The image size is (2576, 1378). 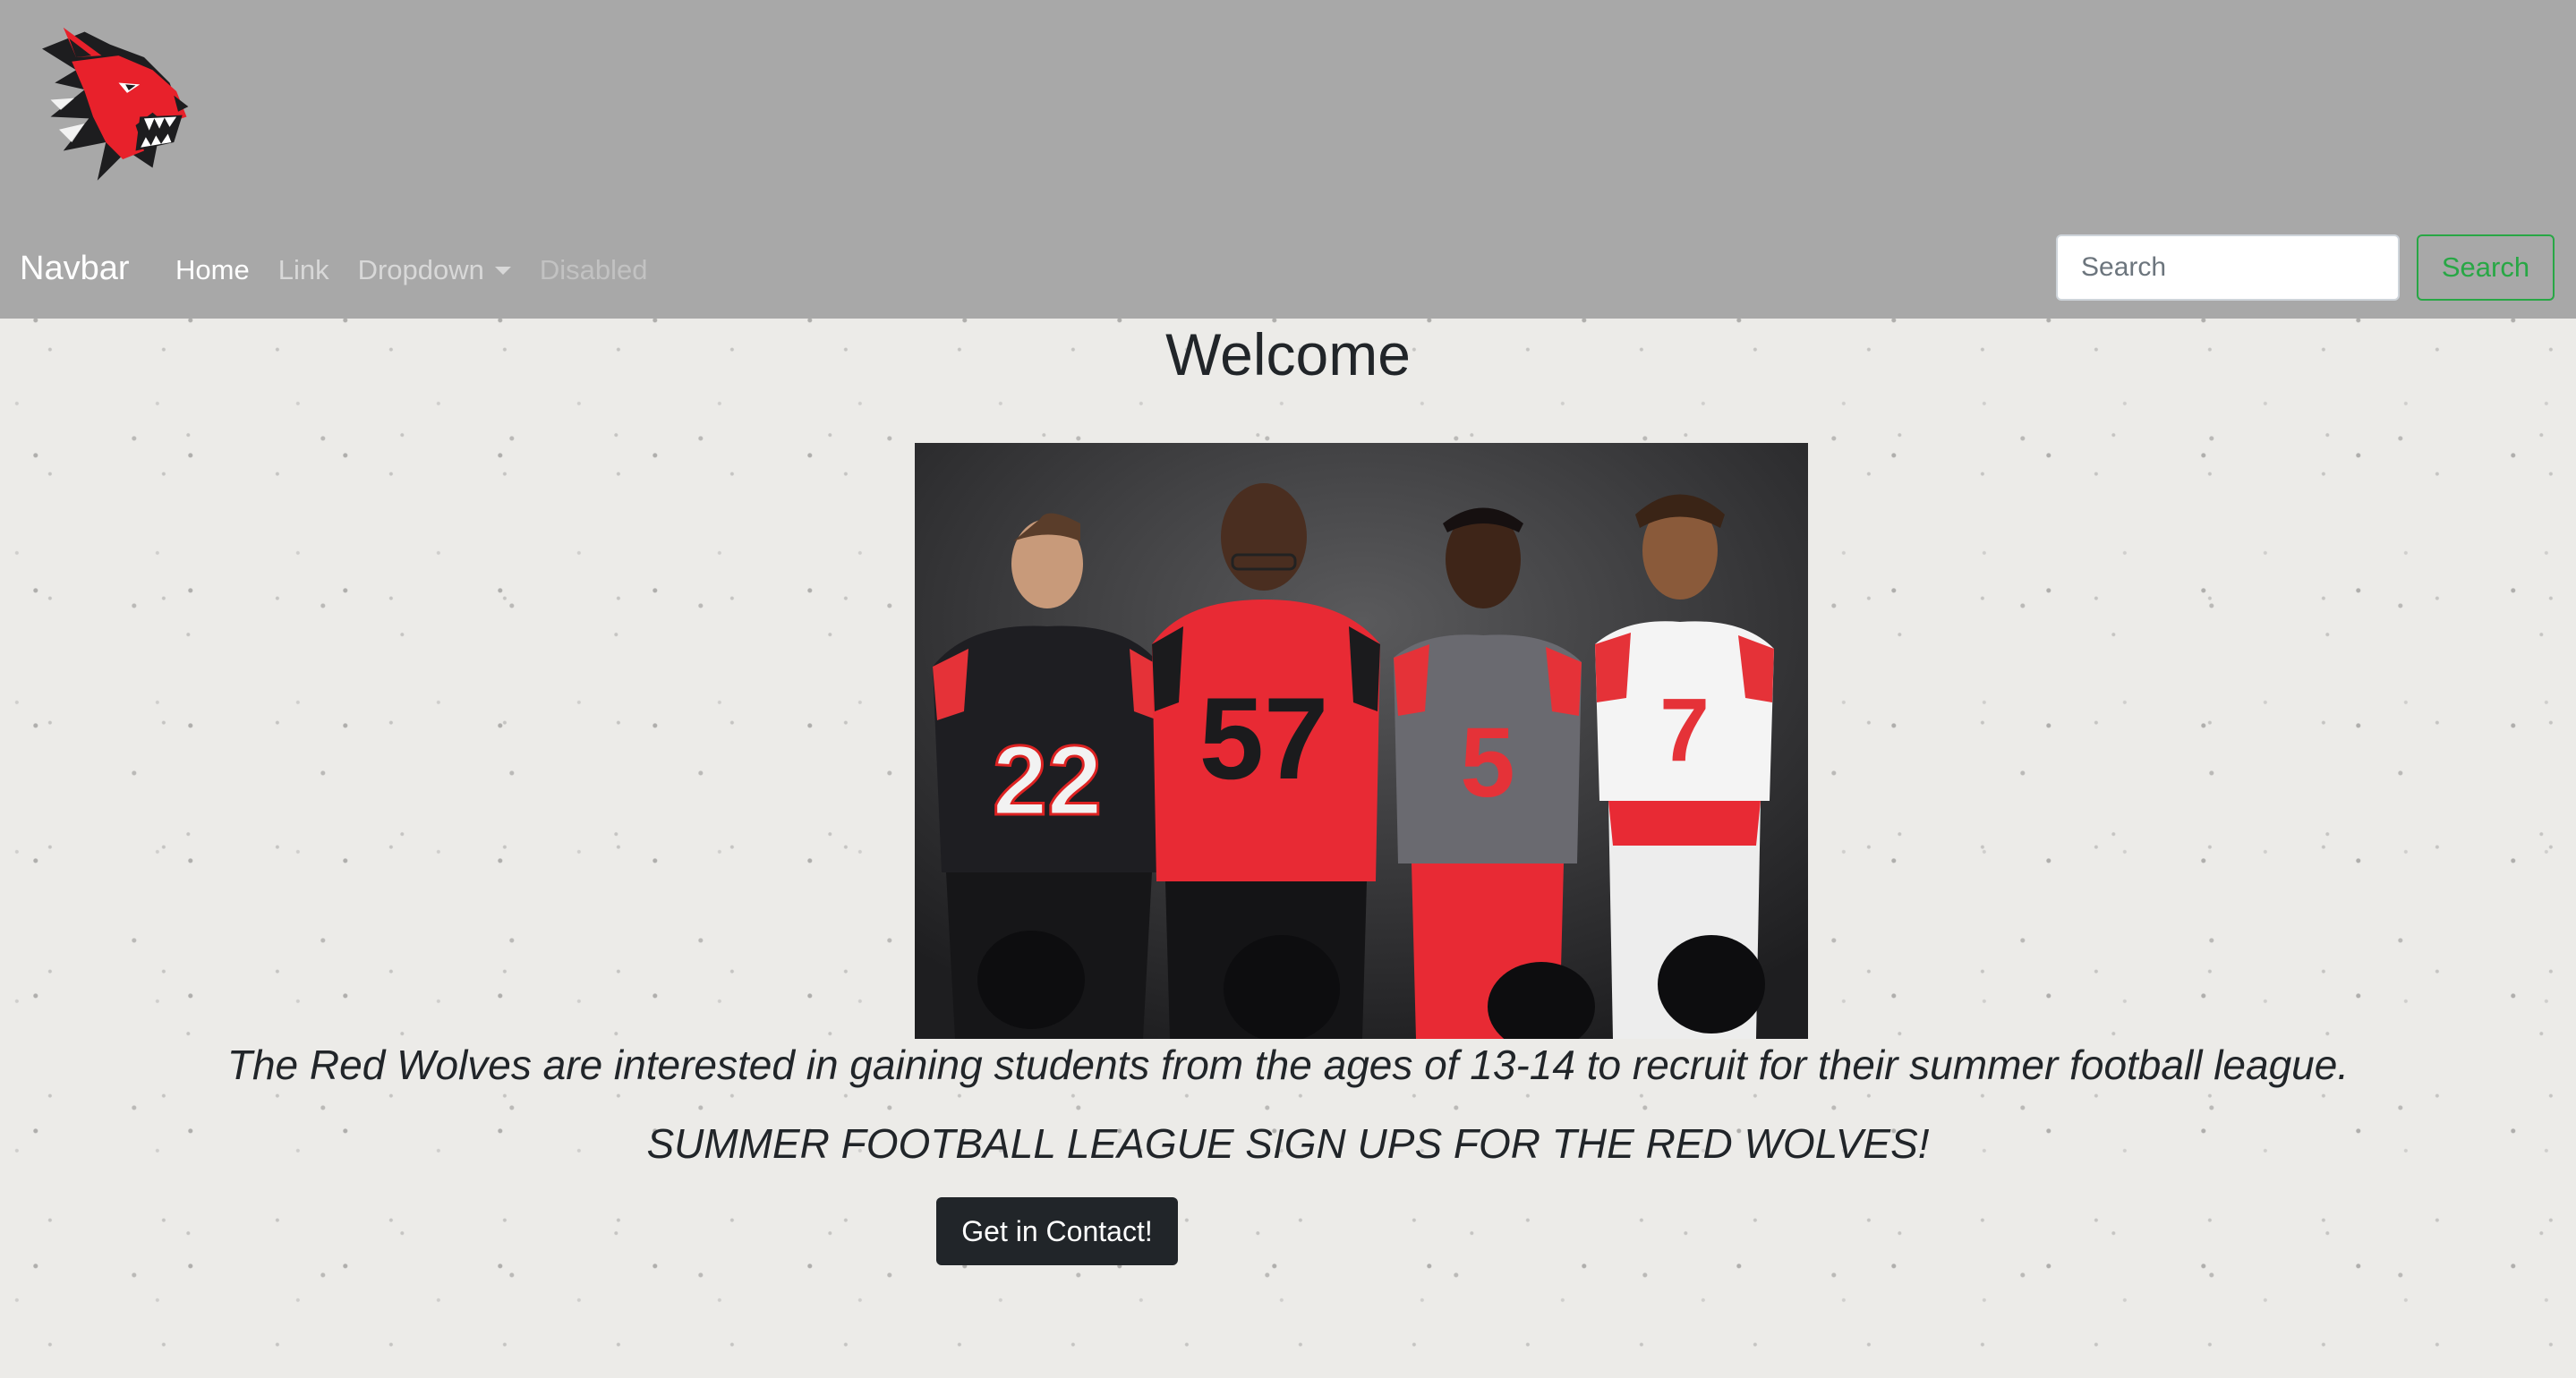 I want to click on svg-text: 7, so click(x=1684, y=730).